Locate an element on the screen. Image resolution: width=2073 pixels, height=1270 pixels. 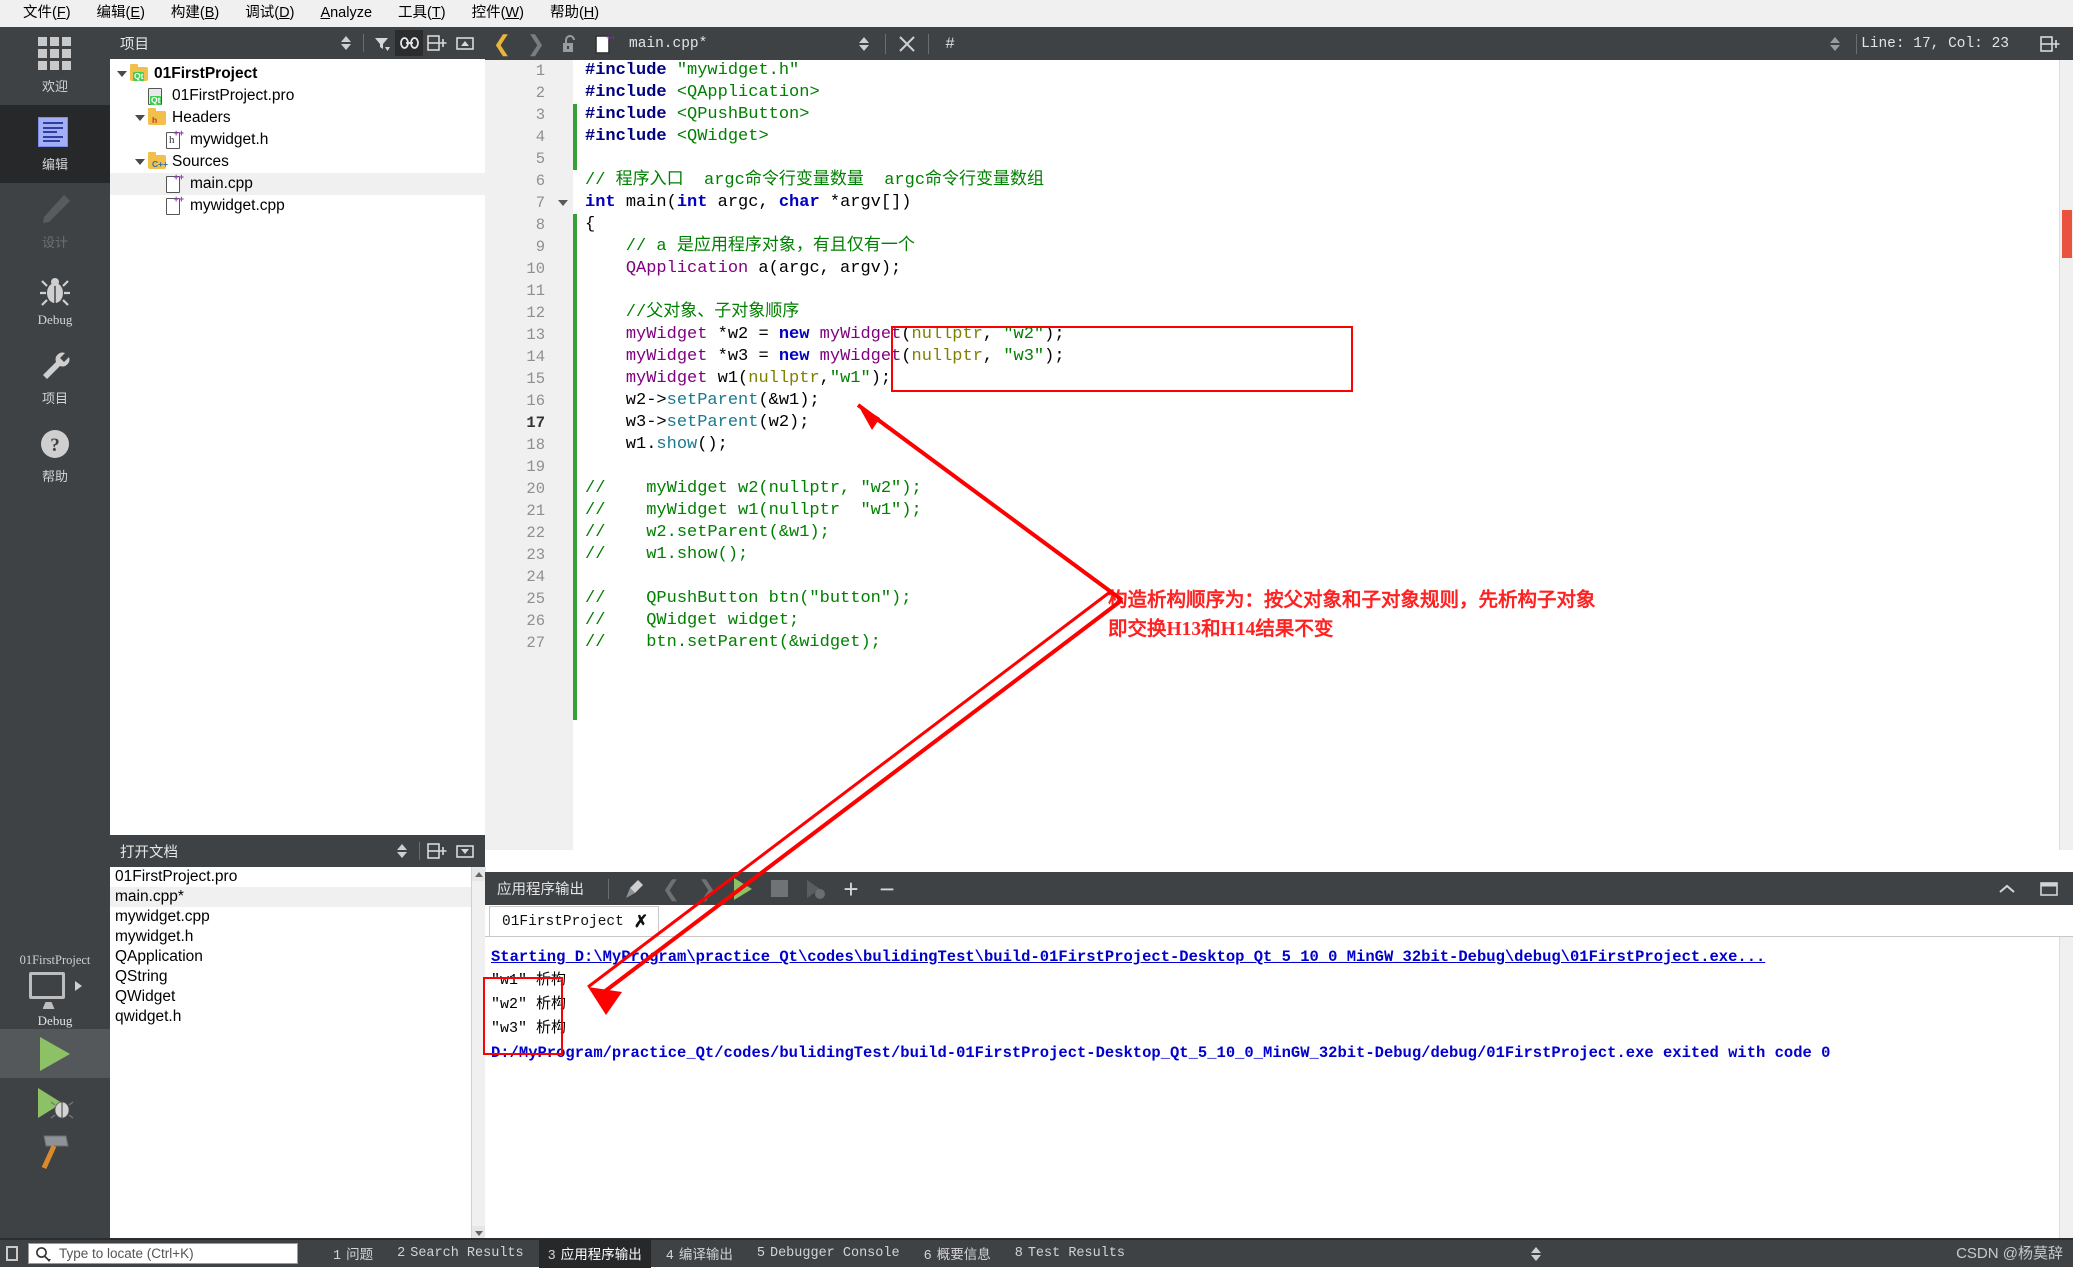
code-line: QApplication a(argc, argv); is located at coordinates (1318, 269).